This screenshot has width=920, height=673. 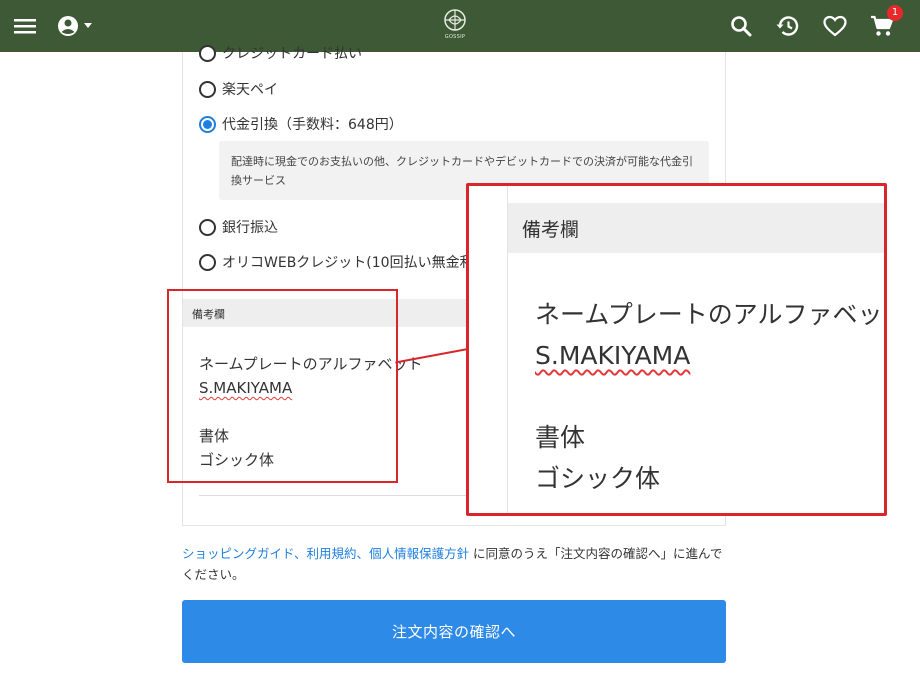 I want to click on zoom-remarks-line: 書体, so click(x=560, y=437).